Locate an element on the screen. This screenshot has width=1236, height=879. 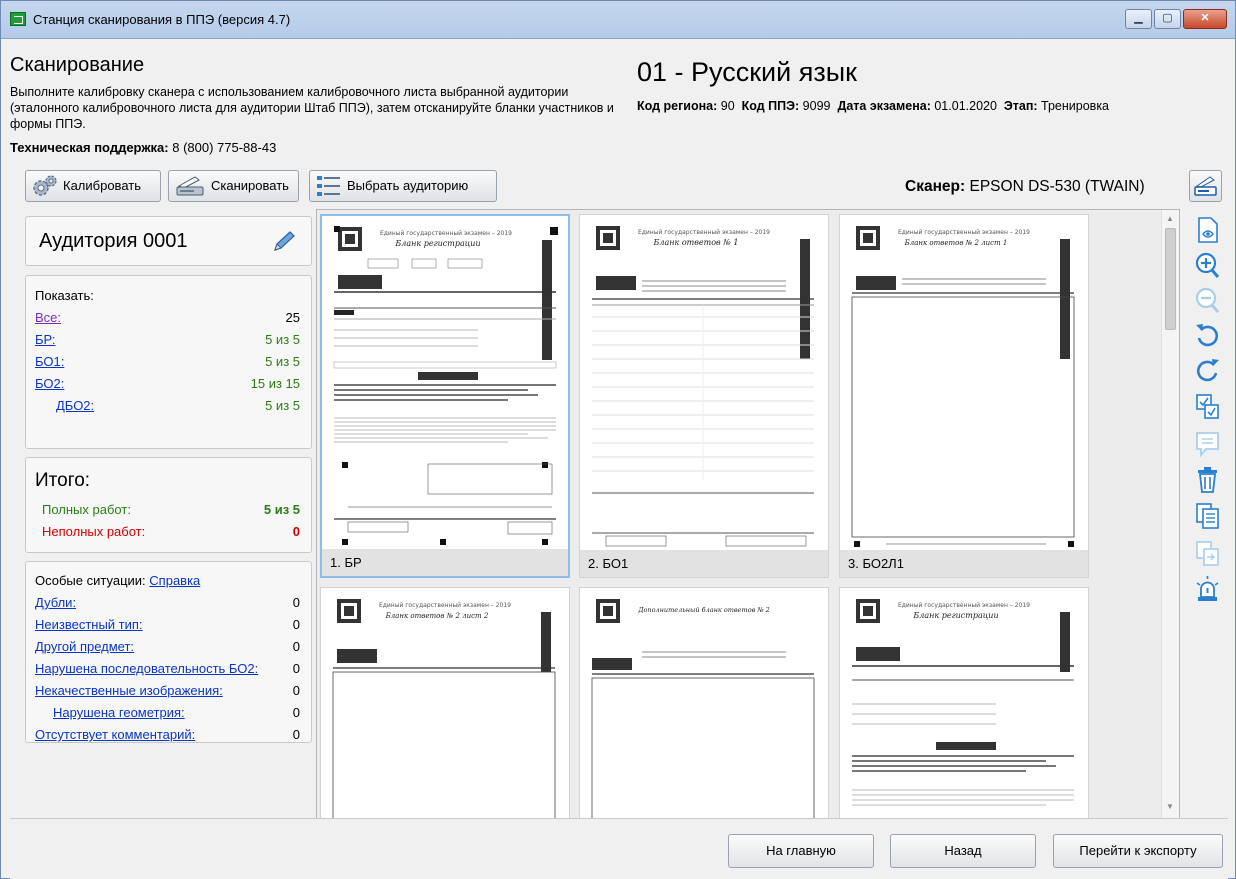
show-link-all: Все: is located at coordinates (48, 317).